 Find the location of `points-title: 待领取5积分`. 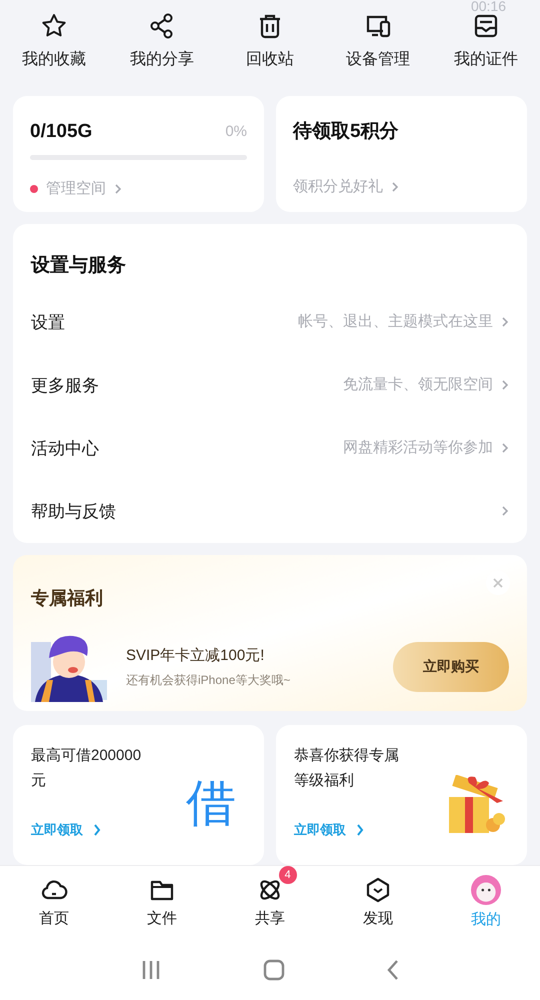

points-title: 待领取5积分 is located at coordinates (346, 132).